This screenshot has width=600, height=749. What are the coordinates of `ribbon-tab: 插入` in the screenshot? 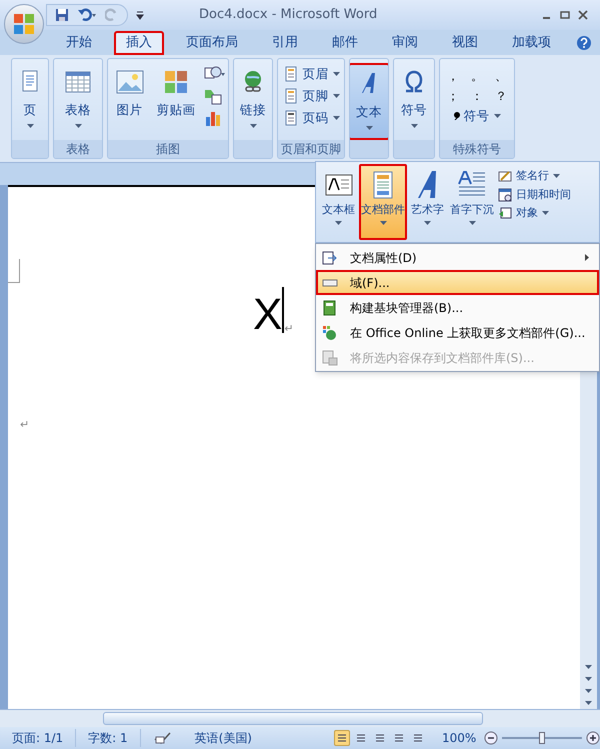 It's located at (139, 43).